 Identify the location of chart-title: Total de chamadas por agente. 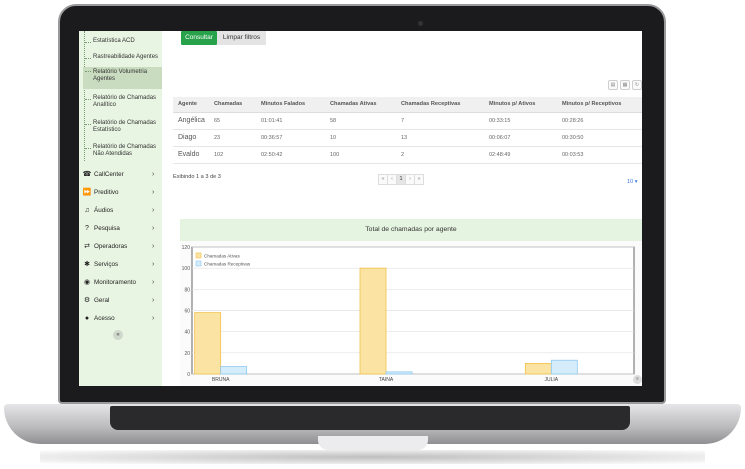
(411, 230).